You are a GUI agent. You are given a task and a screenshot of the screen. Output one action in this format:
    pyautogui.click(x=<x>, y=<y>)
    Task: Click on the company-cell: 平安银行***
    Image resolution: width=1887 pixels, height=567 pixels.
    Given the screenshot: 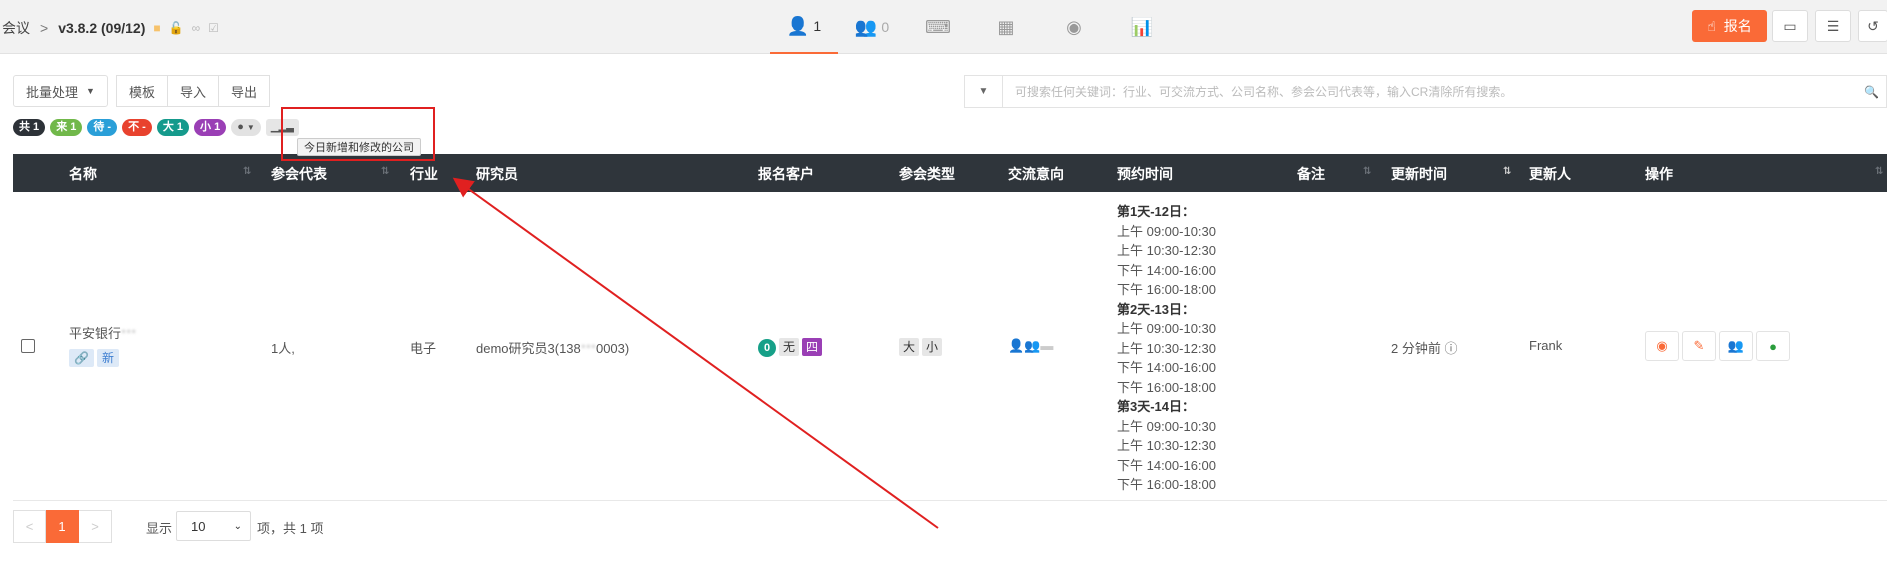 What is the action you would take?
    pyautogui.click(x=102, y=332)
    